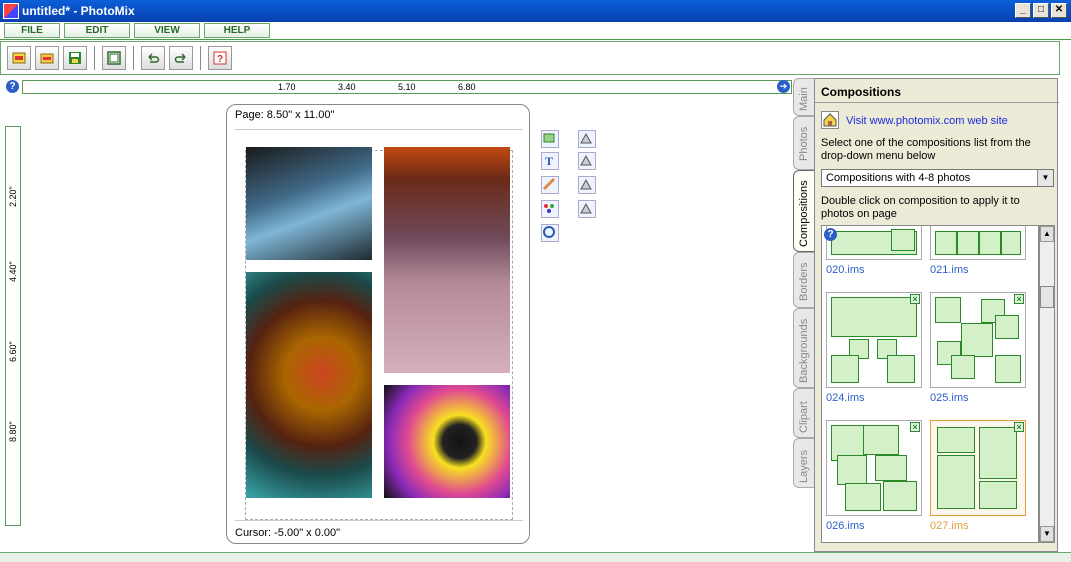  I want to click on scroll-up-icon: ▲, so click(1047, 234).